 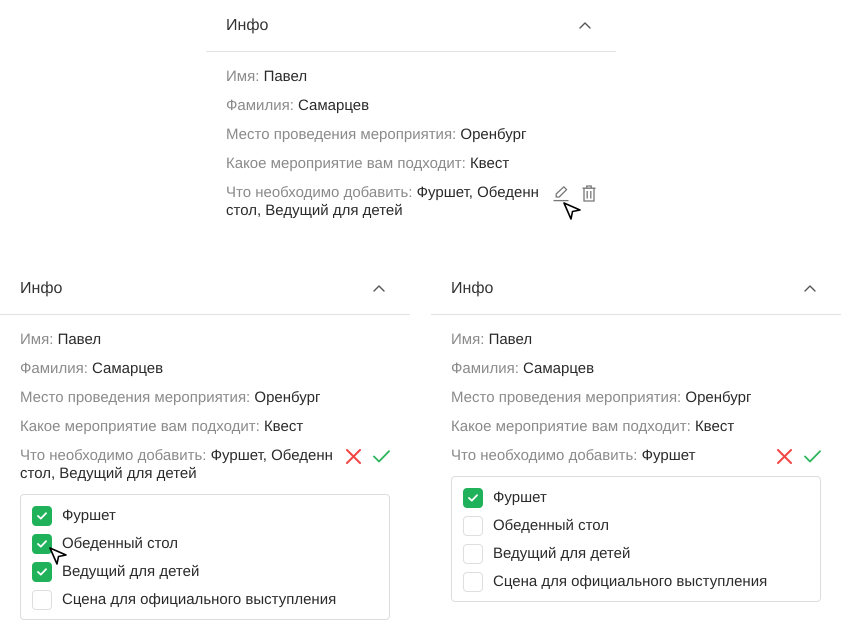 What do you see at coordinates (572, 211) in the screenshot?
I see `mouse-pointer-icon` at bounding box center [572, 211].